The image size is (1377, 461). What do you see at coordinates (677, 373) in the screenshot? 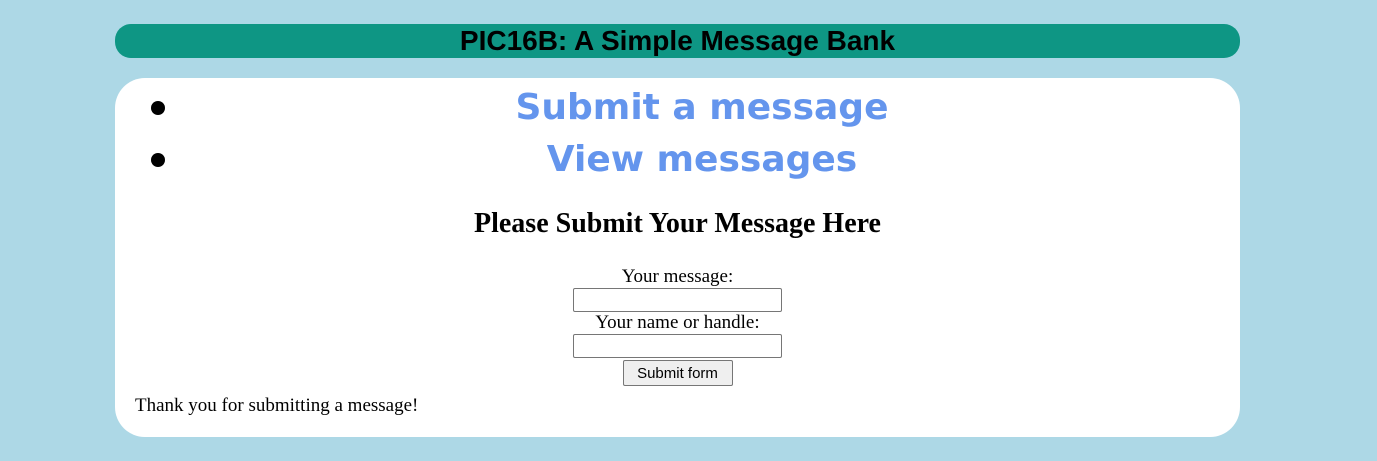
I see `submit-form-button: Submit form` at bounding box center [677, 373].